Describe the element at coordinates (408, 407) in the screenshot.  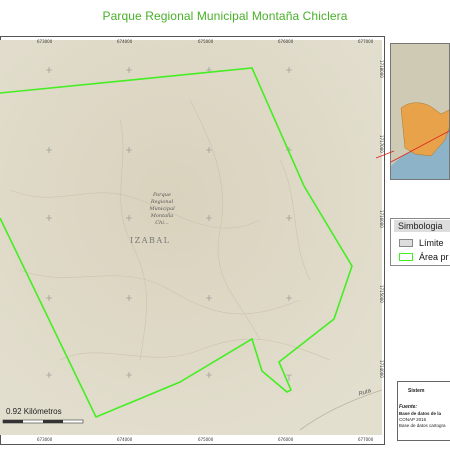
I see `info-source-label: Fuente:` at that location.